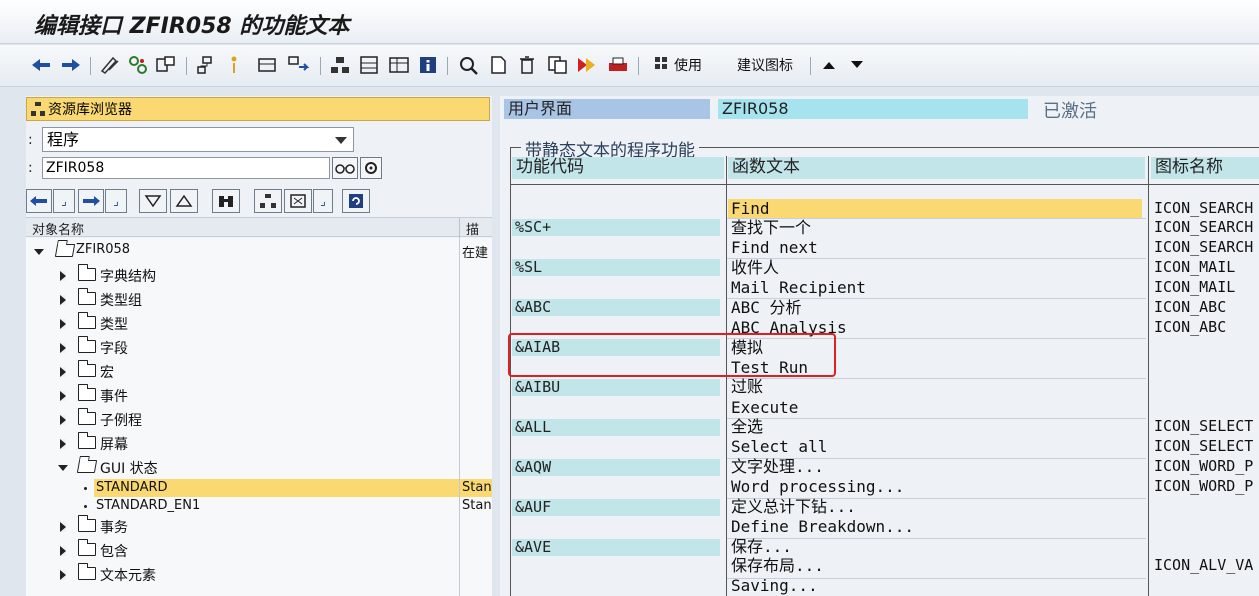 Image resolution: width=1259 pixels, height=596 pixels. What do you see at coordinates (527, 65) in the screenshot?
I see `delete-icon` at bounding box center [527, 65].